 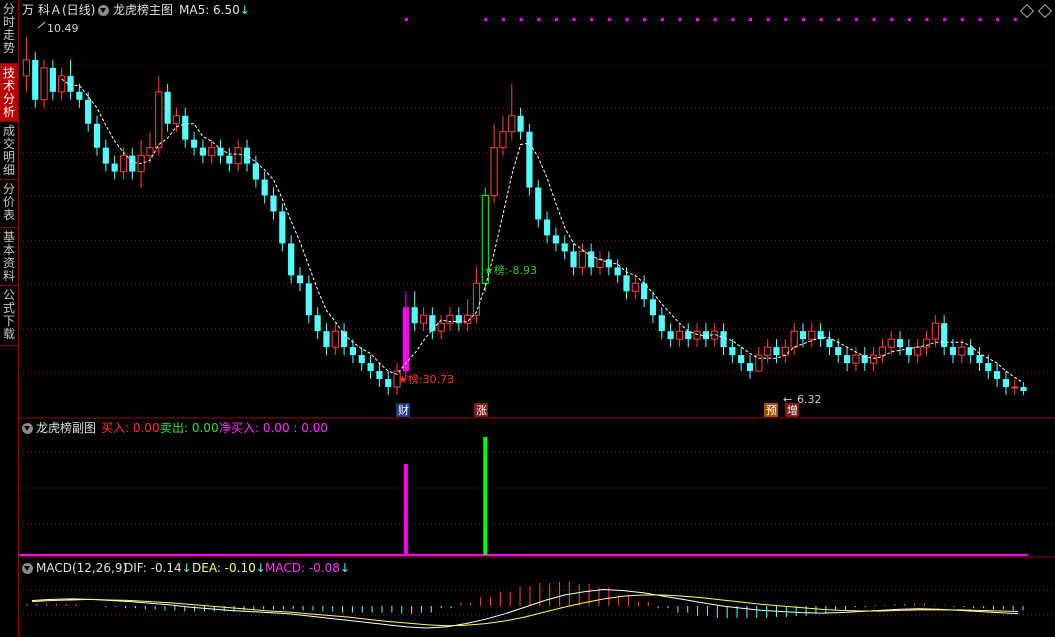 What do you see at coordinates (771, 410) in the screenshot?
I see `badge-forecast-text: 预` at bounding box center [771, 410].